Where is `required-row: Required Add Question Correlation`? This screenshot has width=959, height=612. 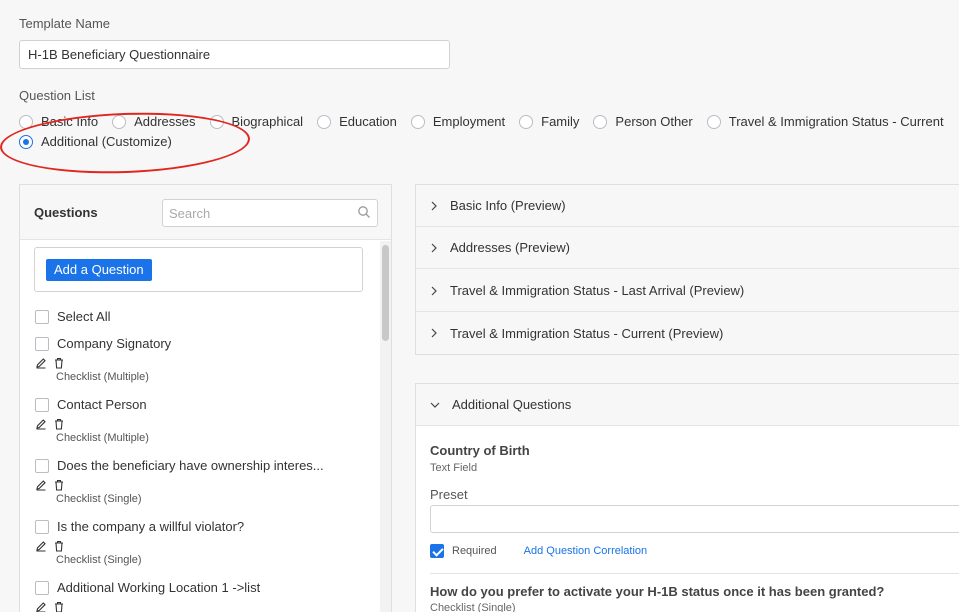
required-row: Required Add Question Correlation is located at coordinates (538, 551).